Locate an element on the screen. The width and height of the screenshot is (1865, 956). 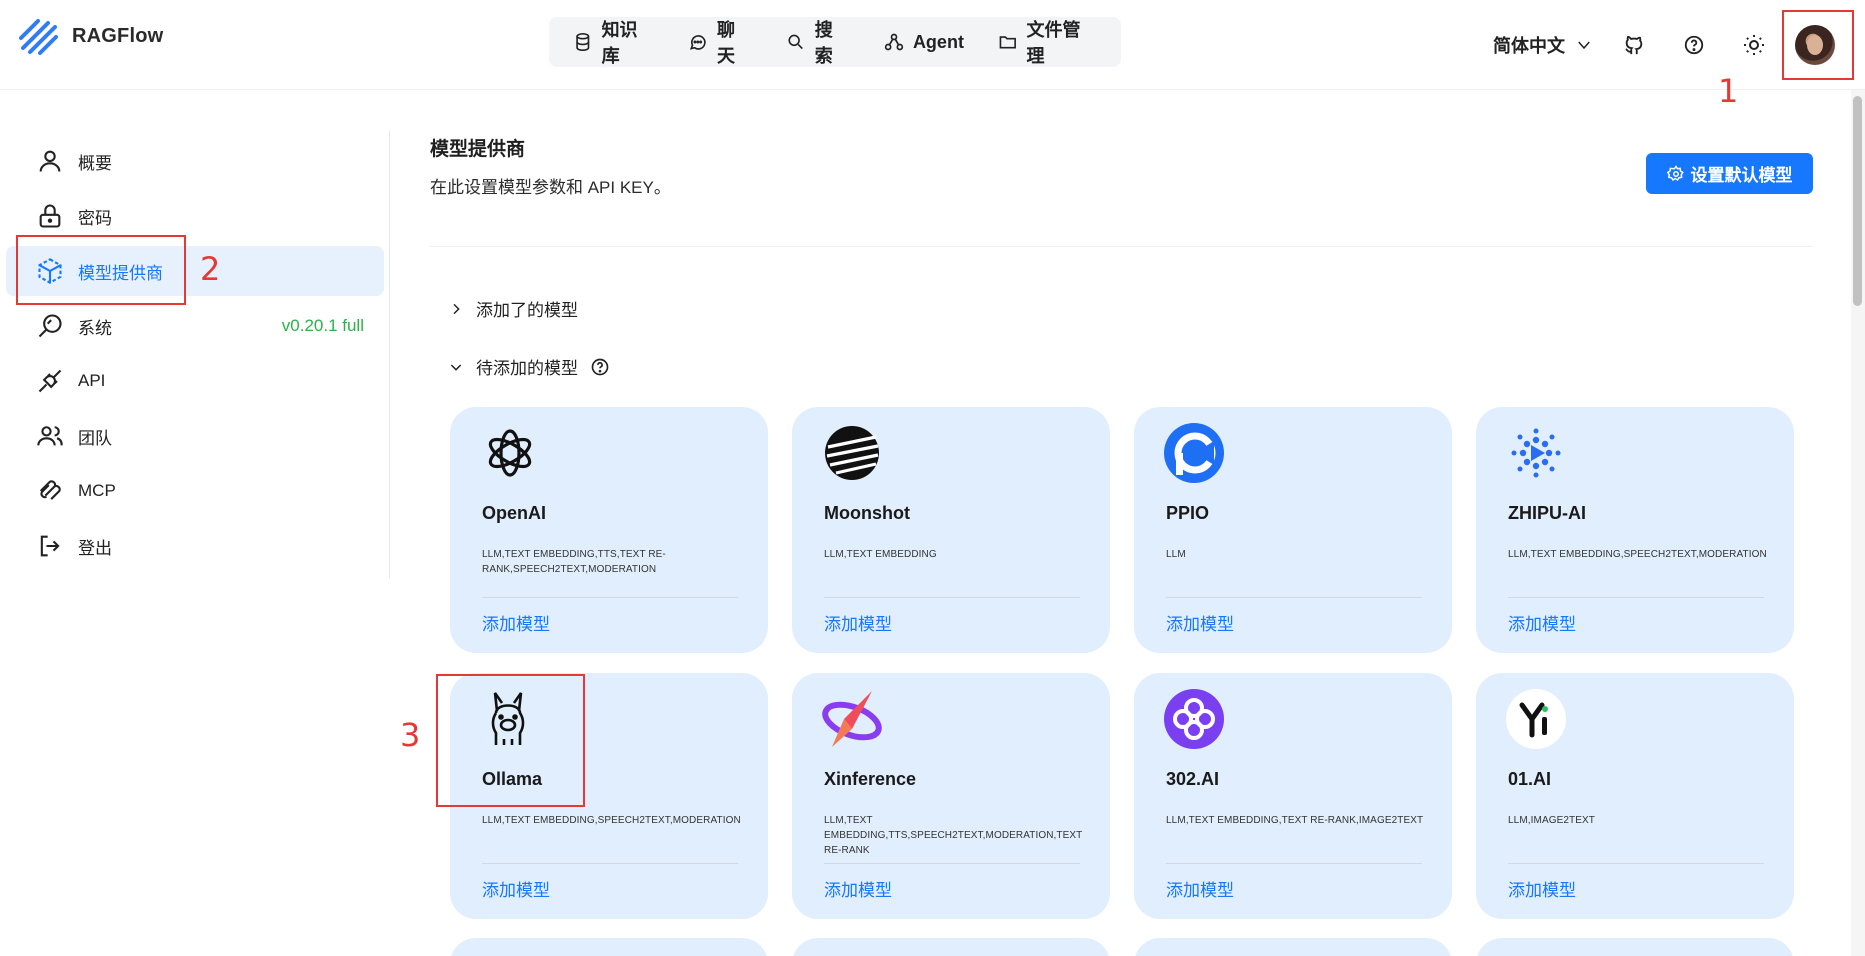
sidebar-item-logout: 登出 is located at coordinates (195, 546).